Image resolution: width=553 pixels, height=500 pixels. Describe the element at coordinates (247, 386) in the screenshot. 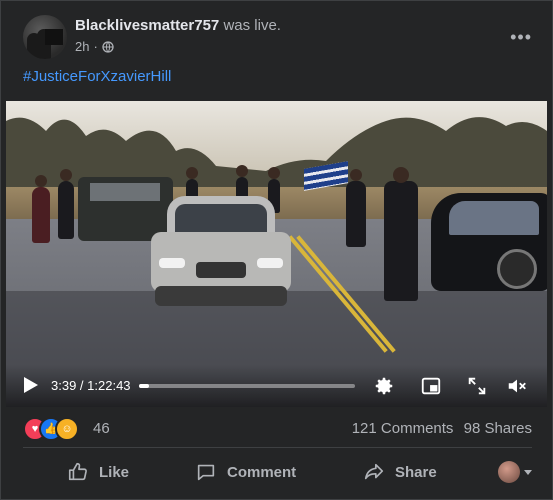

I see `progress-bar` at that location.